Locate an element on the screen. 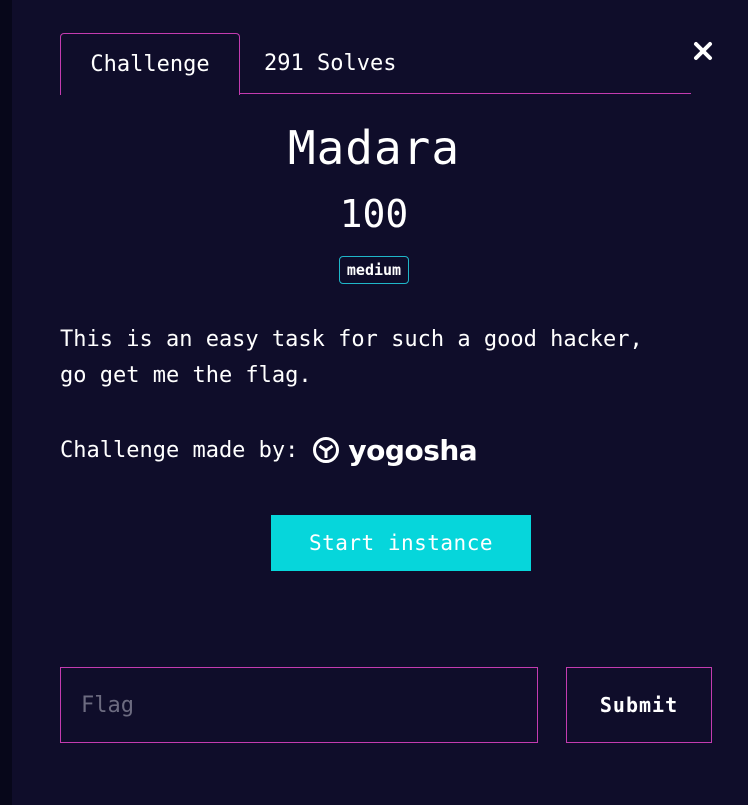 Image resolution: width=748 pixels, height=805 pixels. modal-tabs: Challenge 291 Solves is located at coordinates (375, 64).